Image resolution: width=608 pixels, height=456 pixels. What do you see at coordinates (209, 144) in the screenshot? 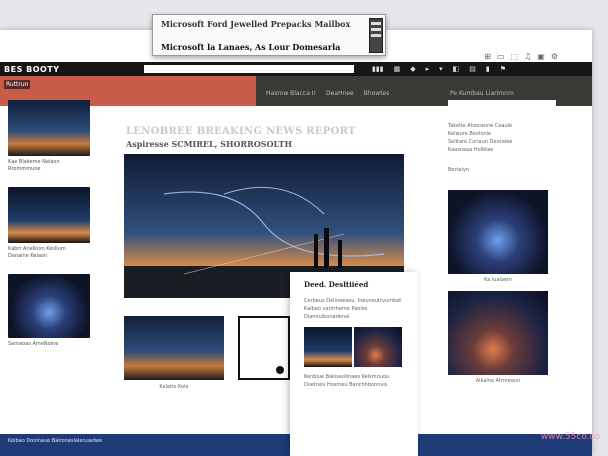
I see `main-subheadline: Aspiresse SCMIREL, SHORROSOLTH` at bounding box center [209, 144].